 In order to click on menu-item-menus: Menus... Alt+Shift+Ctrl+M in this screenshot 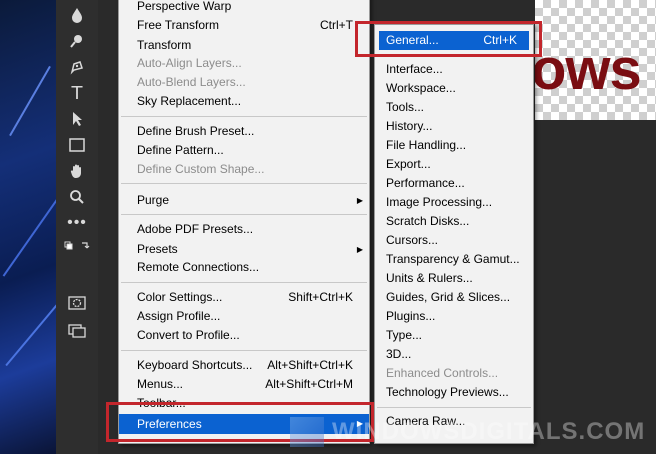, I will do `click(244, 384)`.